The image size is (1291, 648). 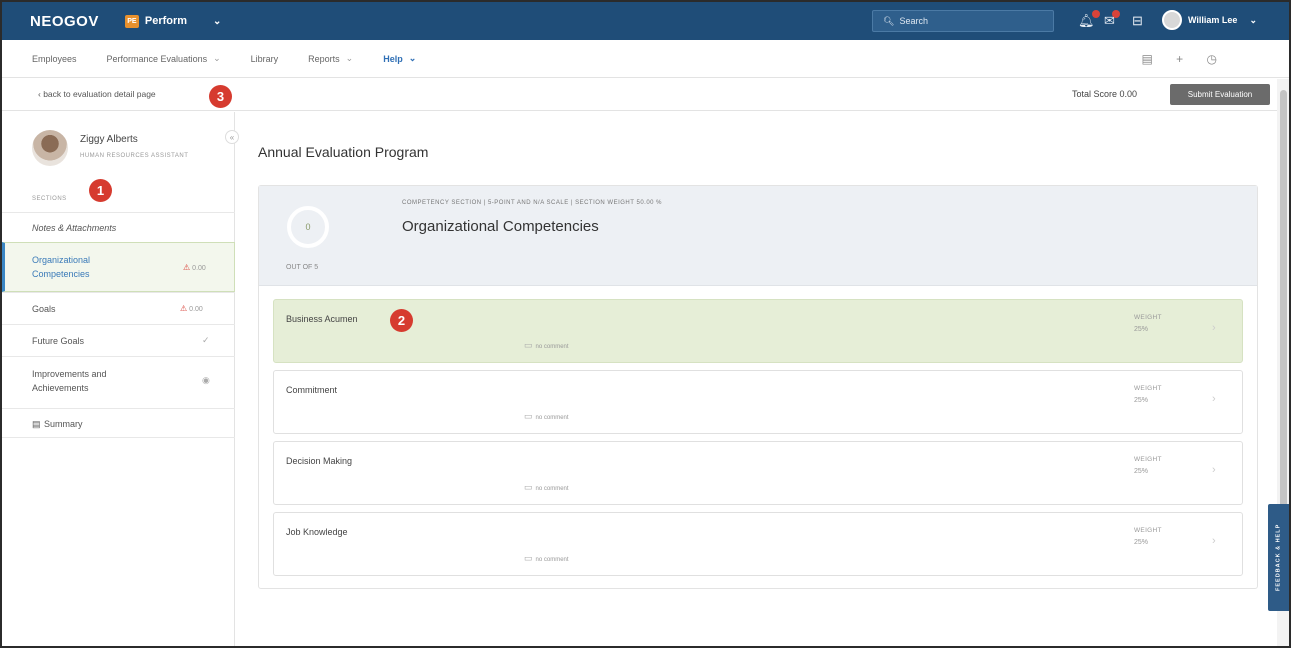 I want to click on score-out-of: OUT OF 5, so click(x=302, y=267).